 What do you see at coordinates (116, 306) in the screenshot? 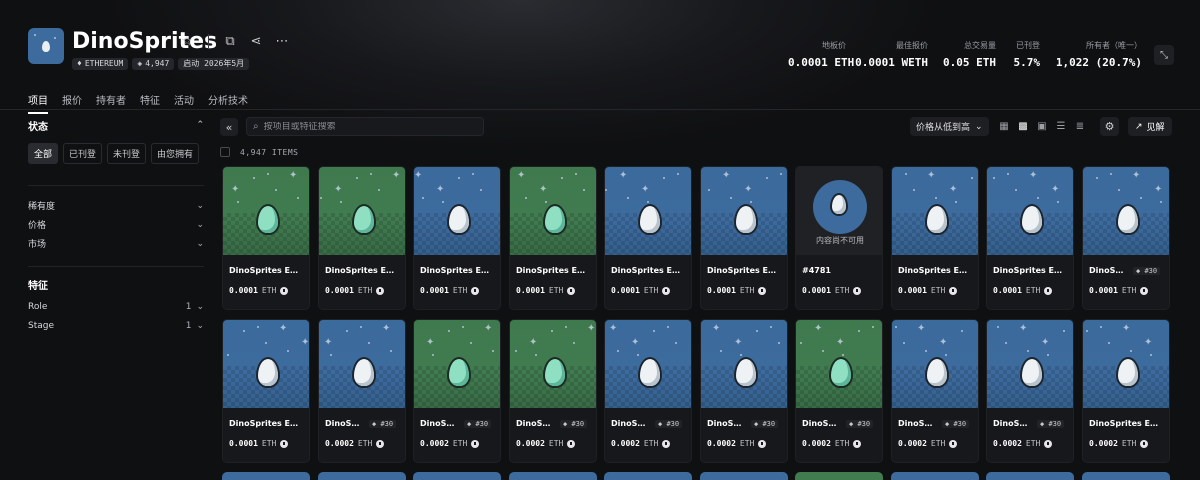
I see `trait-role: Role 1 ⌄` at bounding box center [116, 306].